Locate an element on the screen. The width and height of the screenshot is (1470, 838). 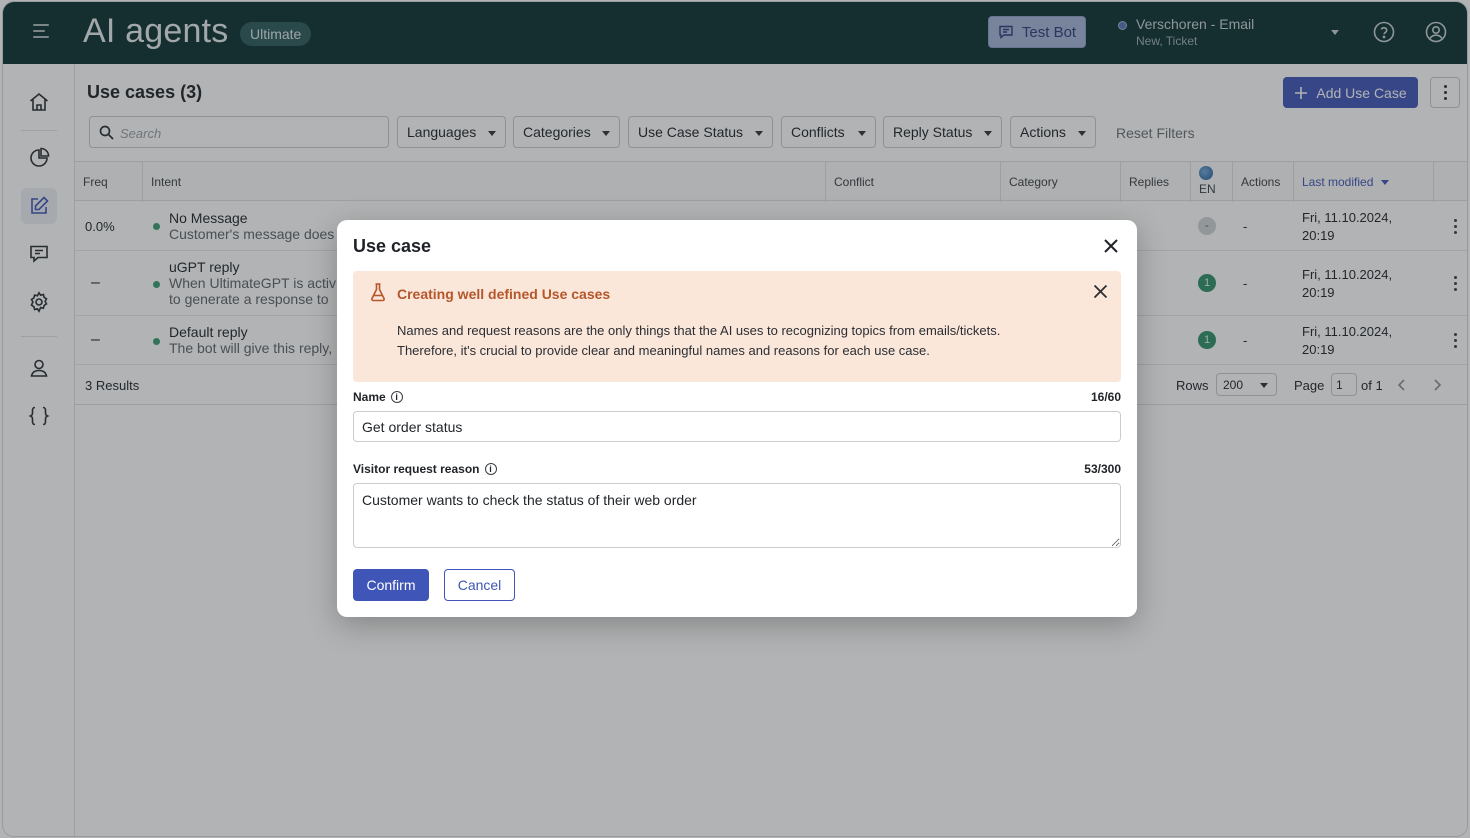
name-field-label: Name i is located at coordinates (378, 397).